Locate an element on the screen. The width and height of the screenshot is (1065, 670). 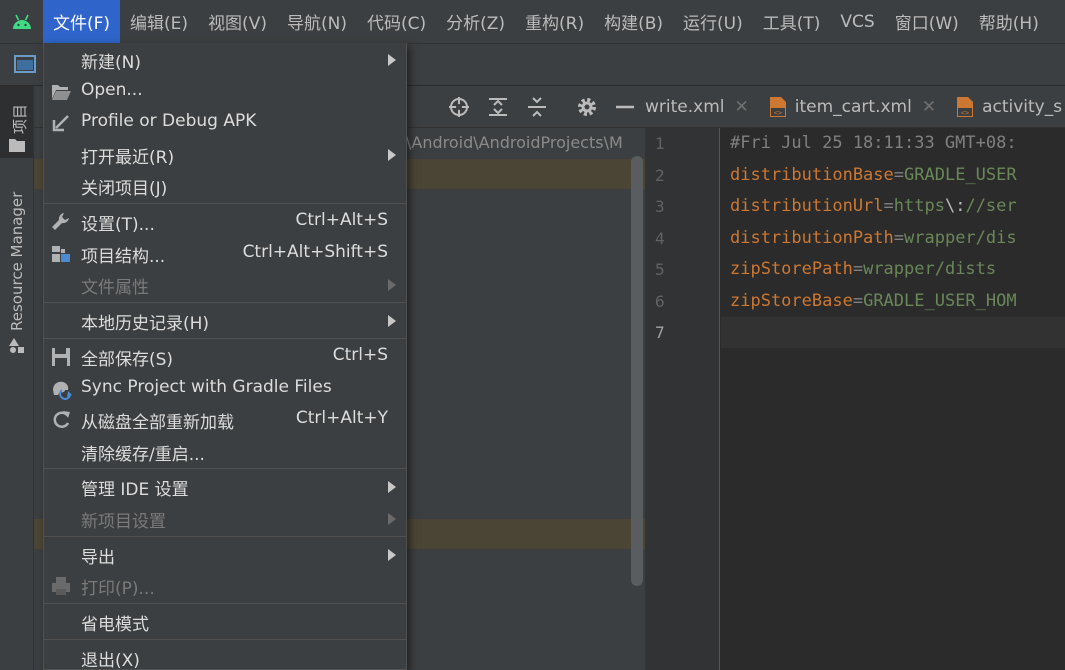
project-structure-icon is located at coordinates (61, 254).